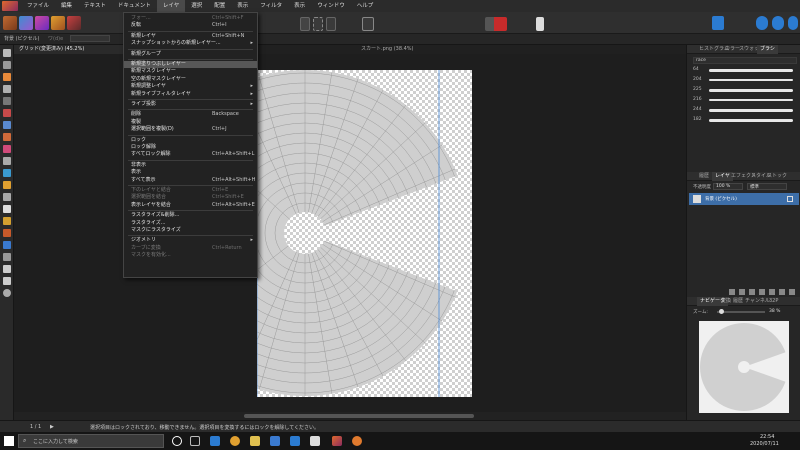  What do you see at coordinates (7, 149) in the screenshot?
I see `erase-tool-icon` at bounding box center [7, 149].